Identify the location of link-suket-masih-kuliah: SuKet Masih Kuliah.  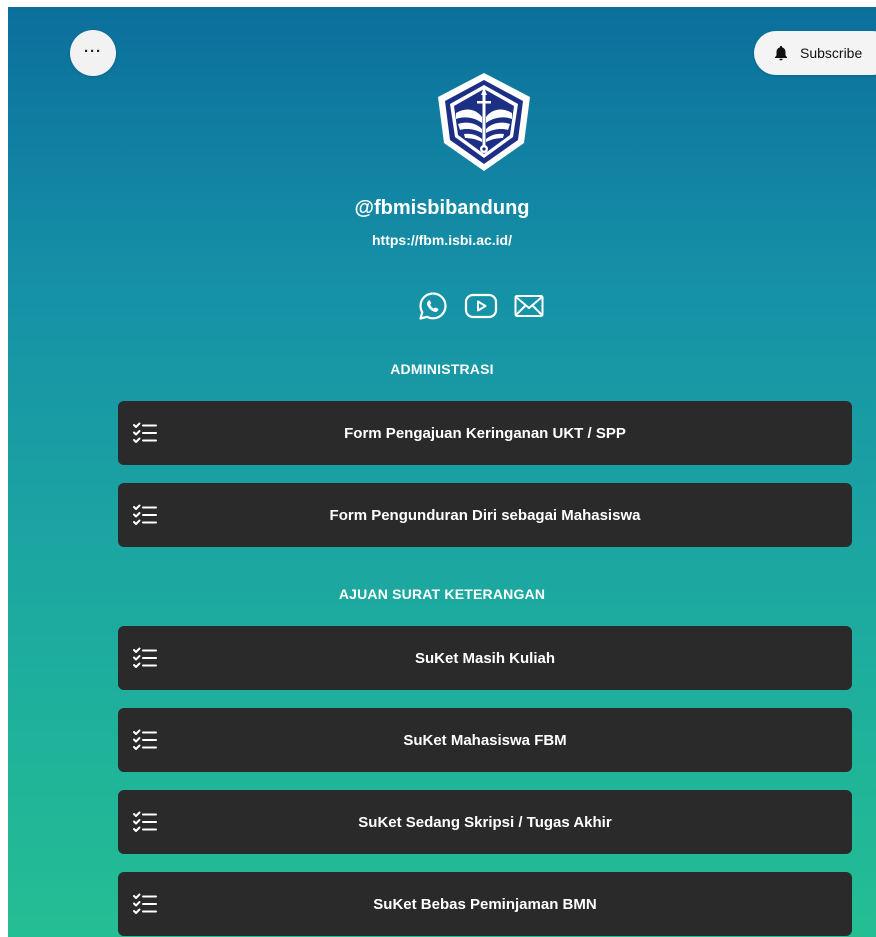
(485, 658).